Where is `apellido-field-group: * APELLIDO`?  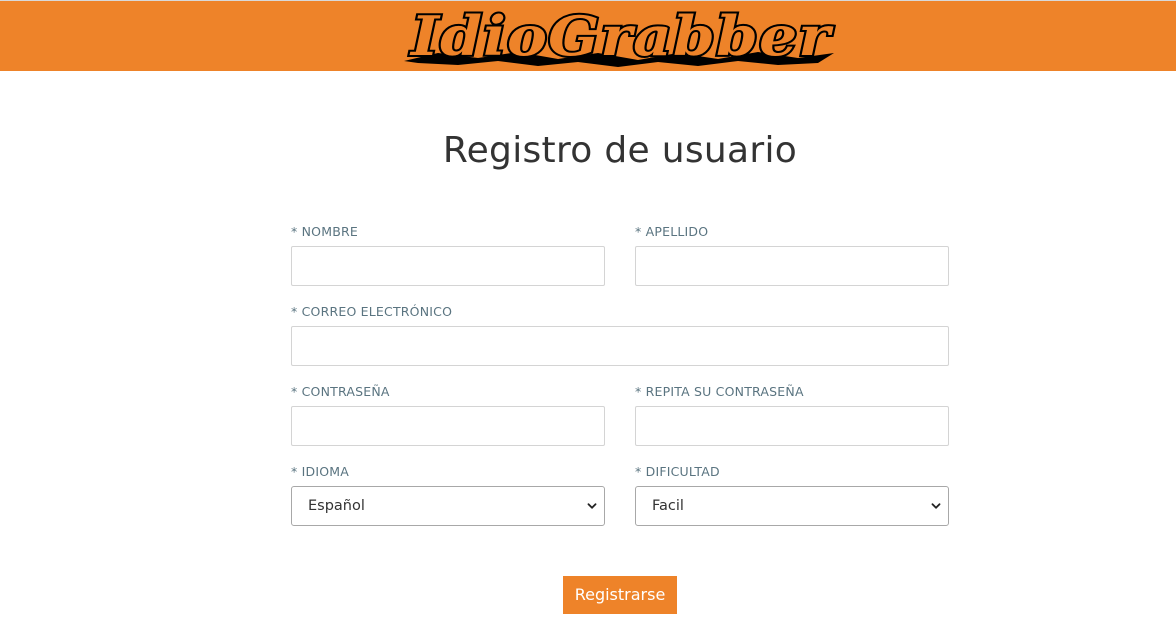
apellido-field-group: * APELLIDO is located at coordinates (792, 255).